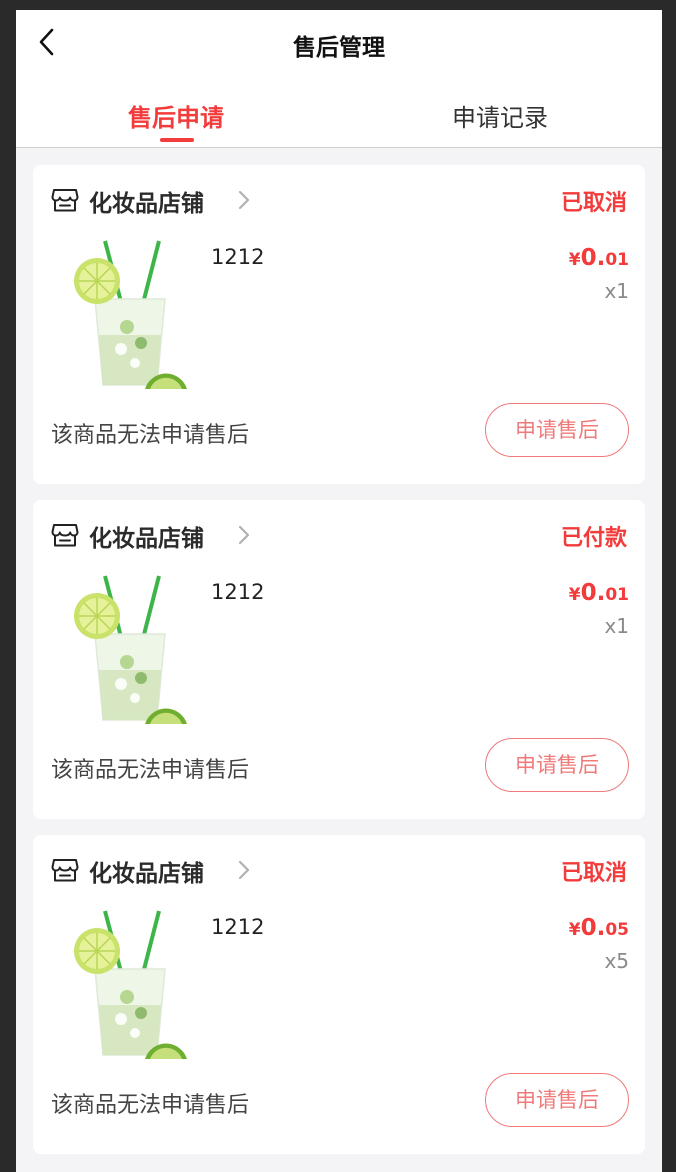 The height and width of the screenshot is (1172, 676). What do you see at coordinates (617, 930) in the screenshot?
I see `price-decimal: 05` at bounding box center [617, 930].